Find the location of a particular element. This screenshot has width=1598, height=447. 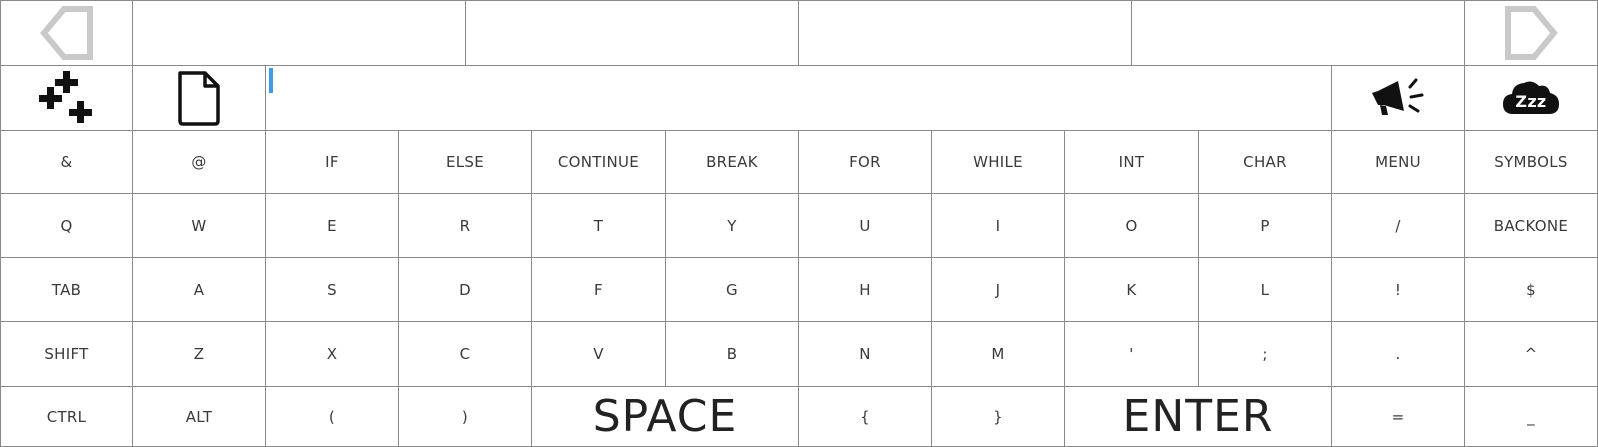

text-caret is located at coordinates (271, 80).